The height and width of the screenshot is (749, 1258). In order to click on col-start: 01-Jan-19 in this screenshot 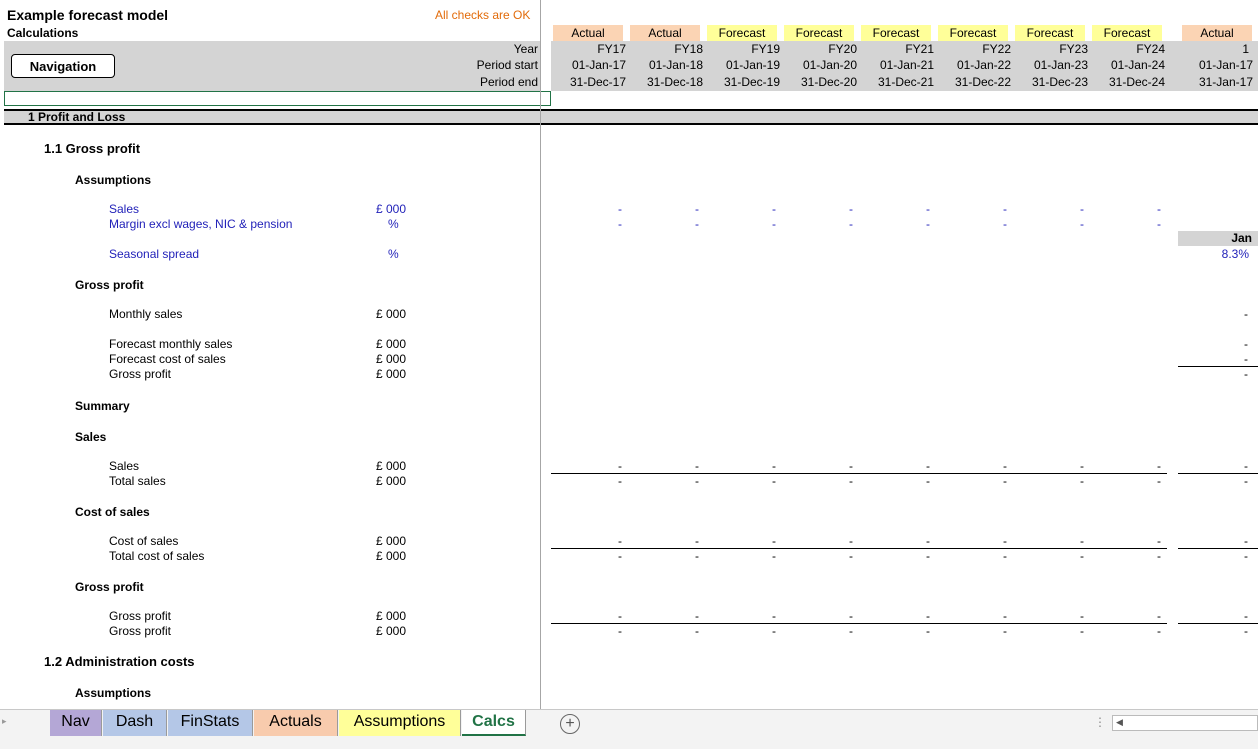, I will do `click(752, 65)`.